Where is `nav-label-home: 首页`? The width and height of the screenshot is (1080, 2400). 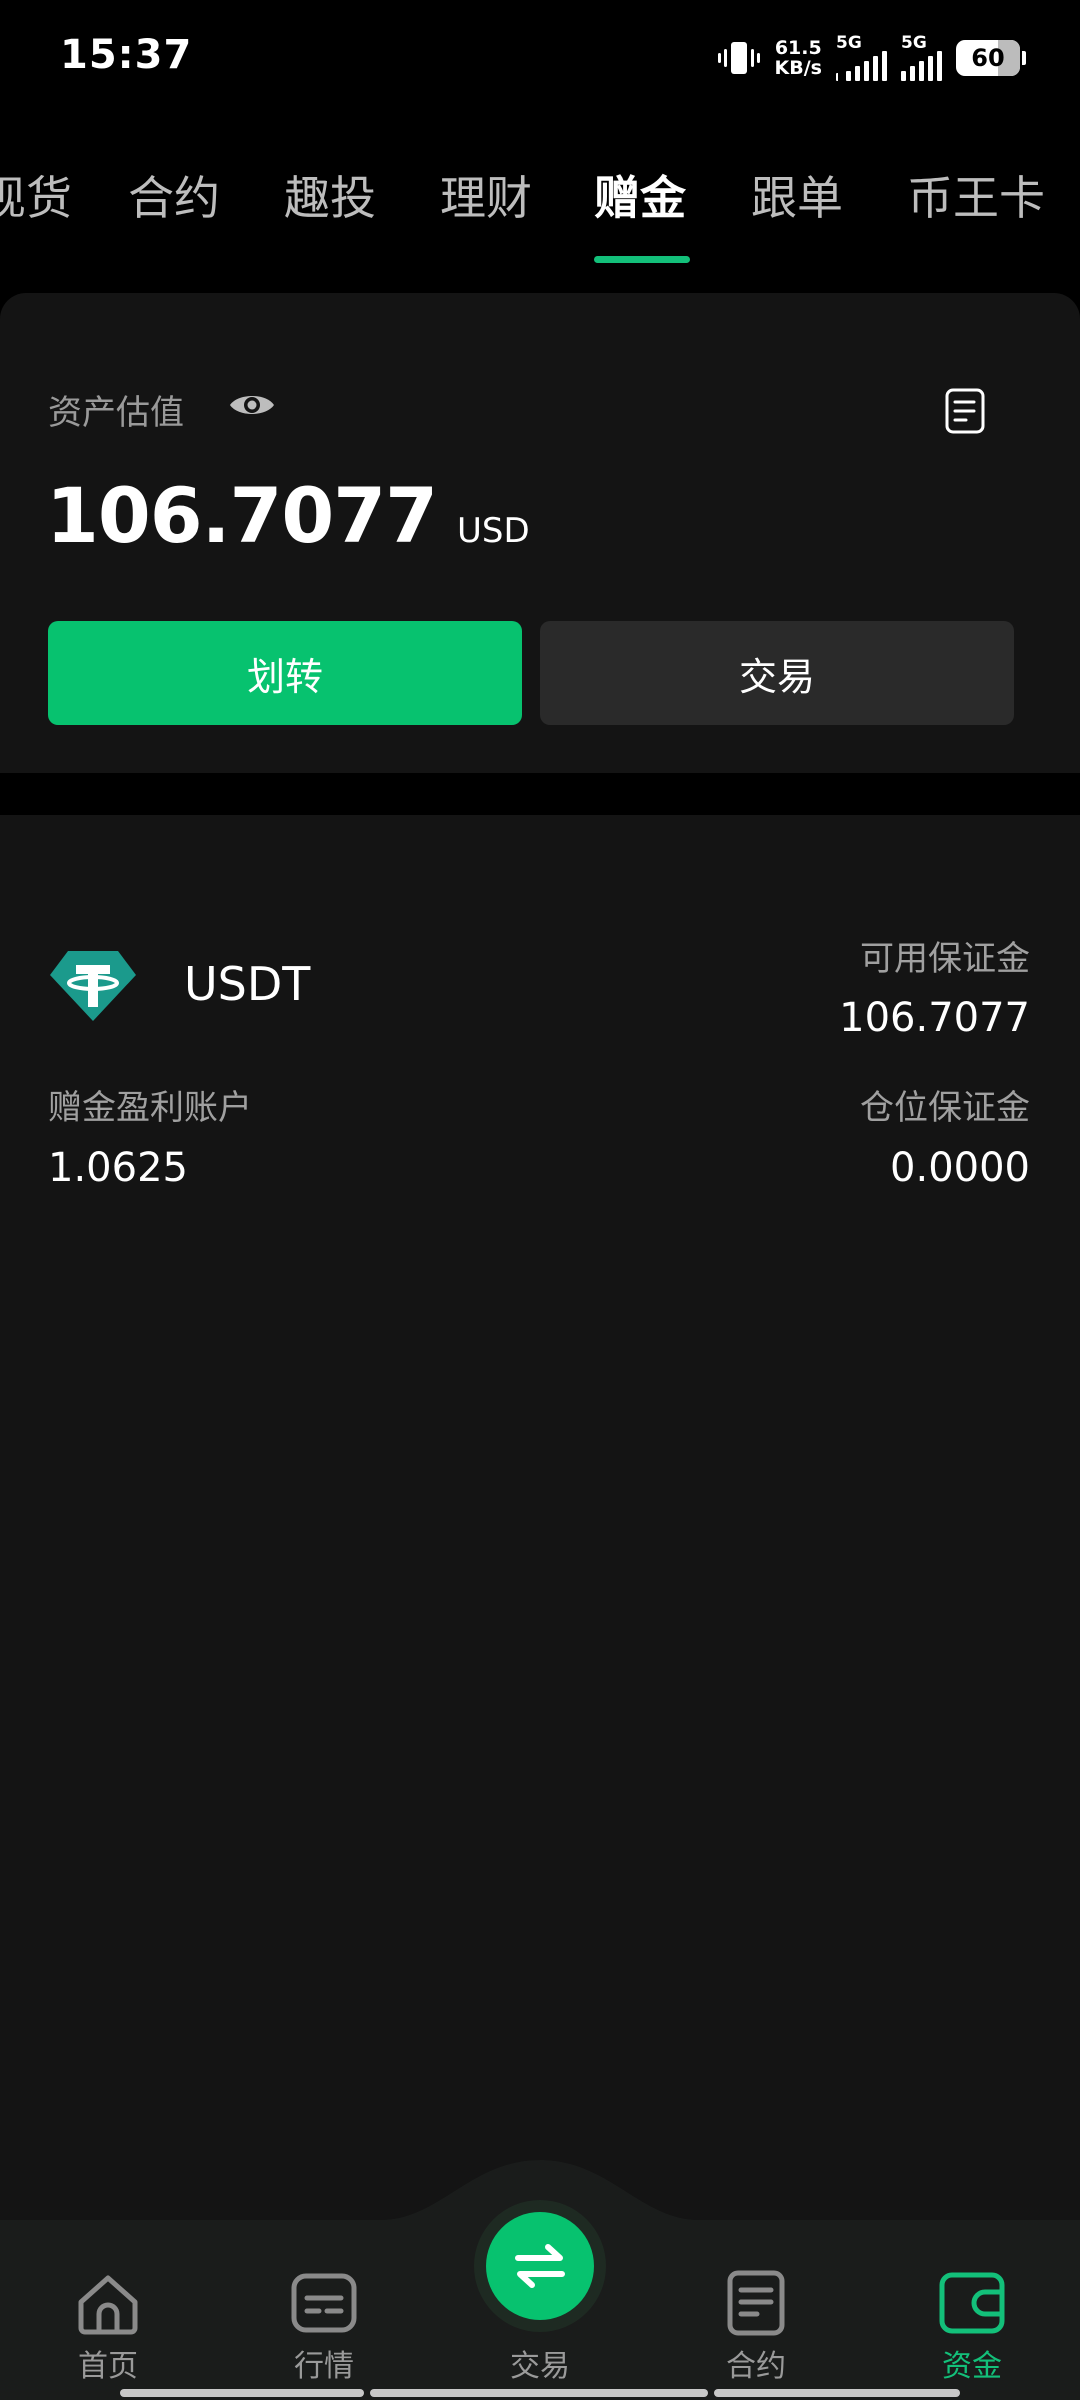 nav-label-home: 首页 is located at coordinates (108, 2366).